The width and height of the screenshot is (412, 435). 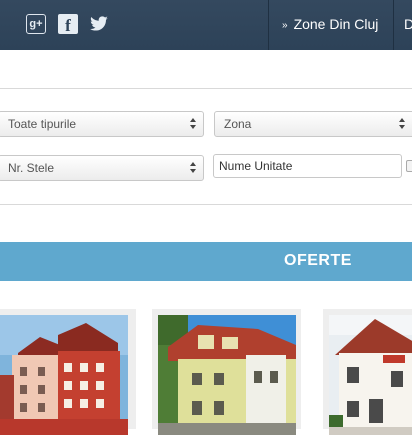 What do you see at coordinates (408, 24) in the screenshot?
I see `nav-menu-link-next: D` at bounding box center [408, 24].